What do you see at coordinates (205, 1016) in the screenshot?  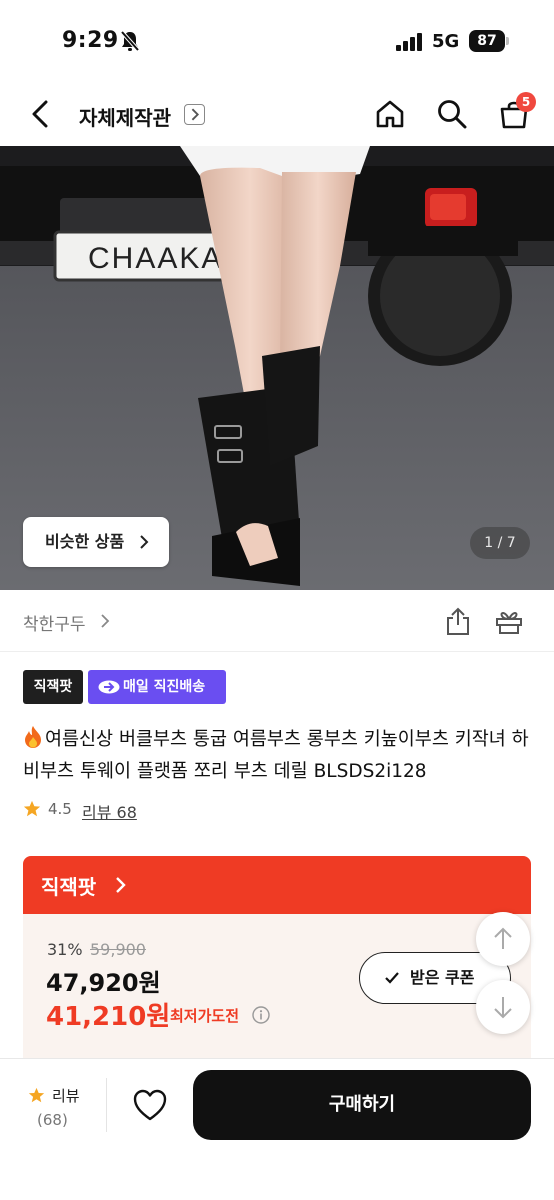 I see `lowest-price-label: 최저가도전` at bounding box center [205, 1016].